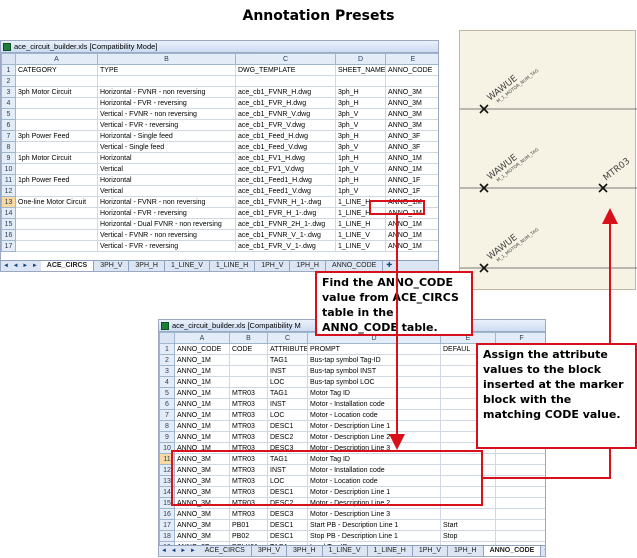 The height and width of the screenshot is (558, 637). I want to click on grid-cell: MTR03, so click(248, 514).